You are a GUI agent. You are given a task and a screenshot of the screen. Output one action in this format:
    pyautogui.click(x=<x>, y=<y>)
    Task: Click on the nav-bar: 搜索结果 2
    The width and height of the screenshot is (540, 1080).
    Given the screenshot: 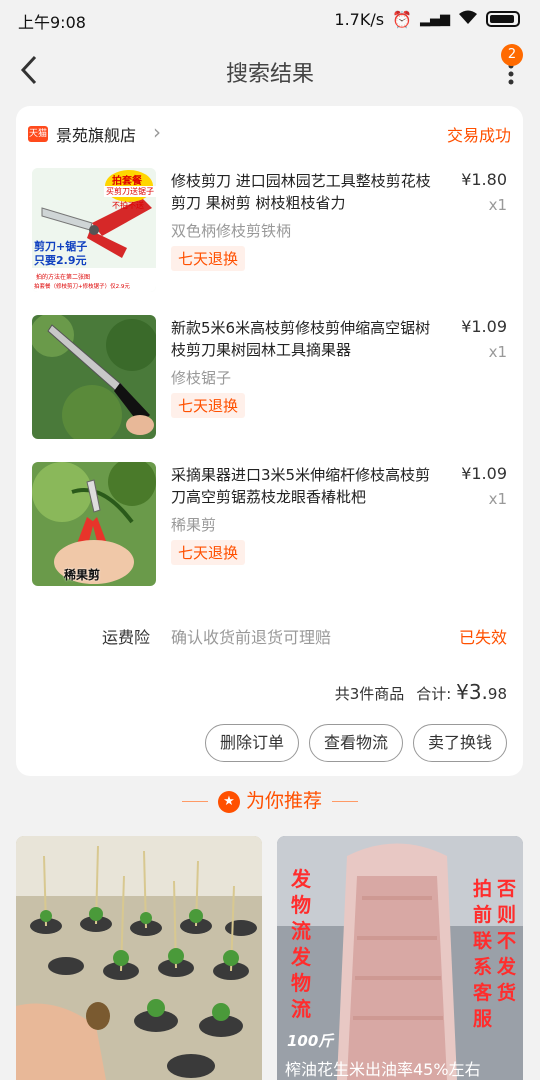 What is the action you would take?
    pyautogui.click(x=270, y=71)
    